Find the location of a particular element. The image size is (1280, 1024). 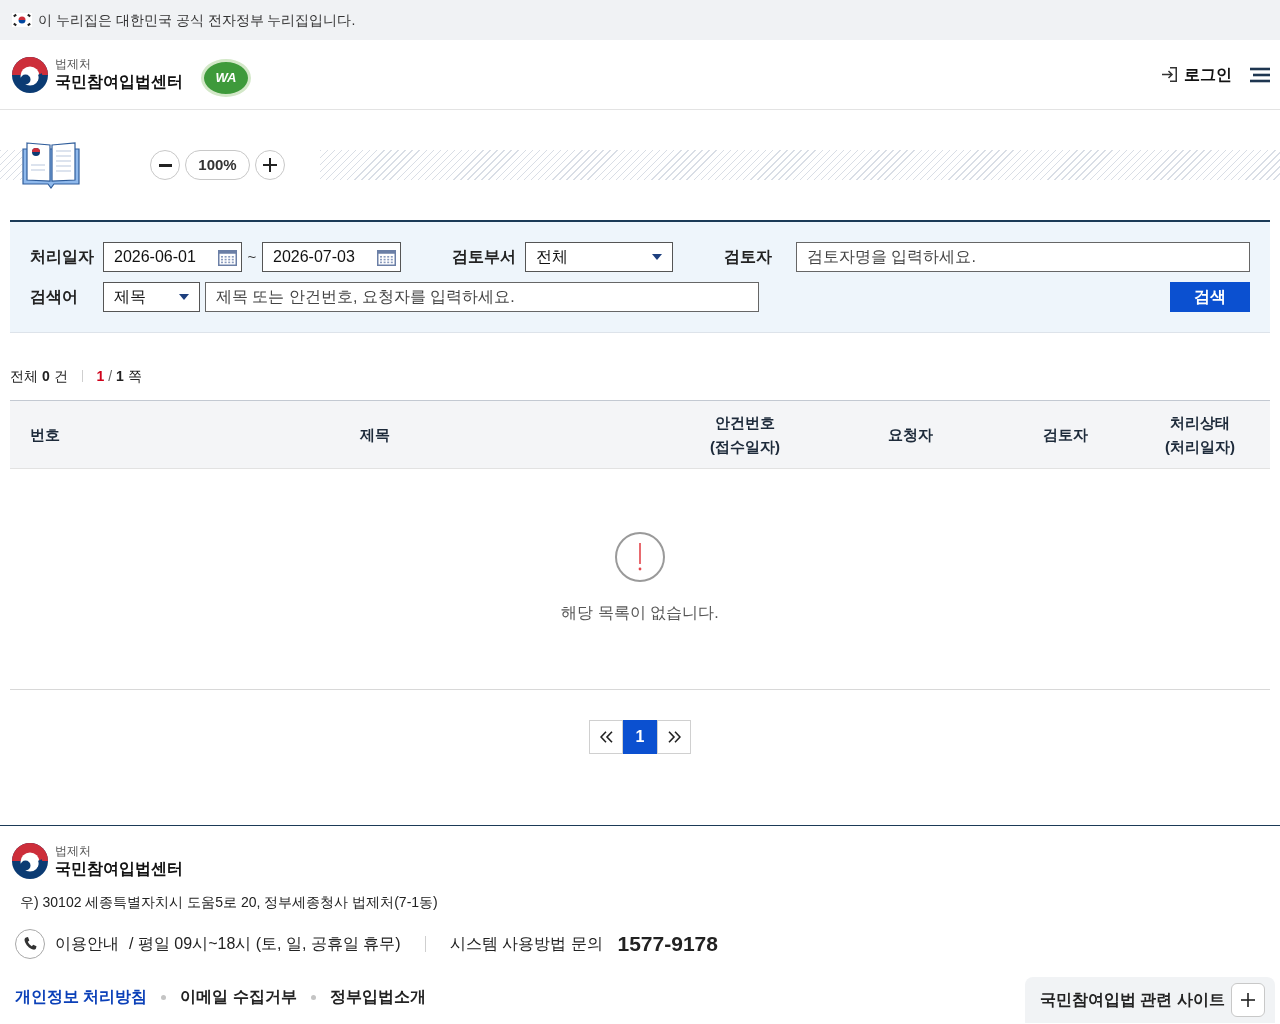

hours-label: 이용안내 is located at coordinates (87, 944).